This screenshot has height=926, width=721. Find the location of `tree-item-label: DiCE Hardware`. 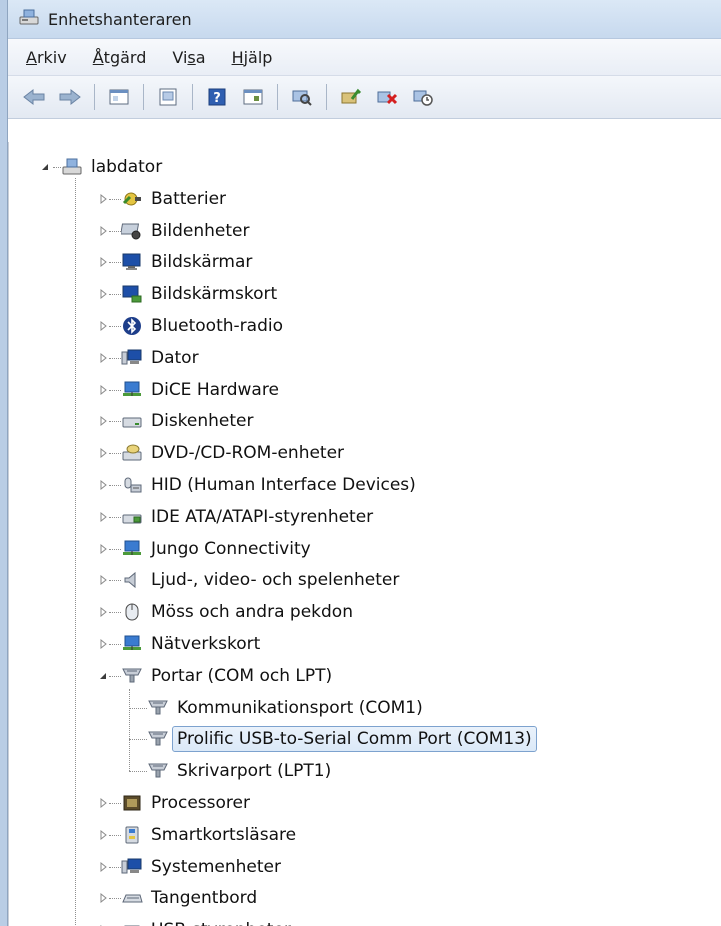

tree-item-label: DiCE Hardware is located at coordinates (215, 390).